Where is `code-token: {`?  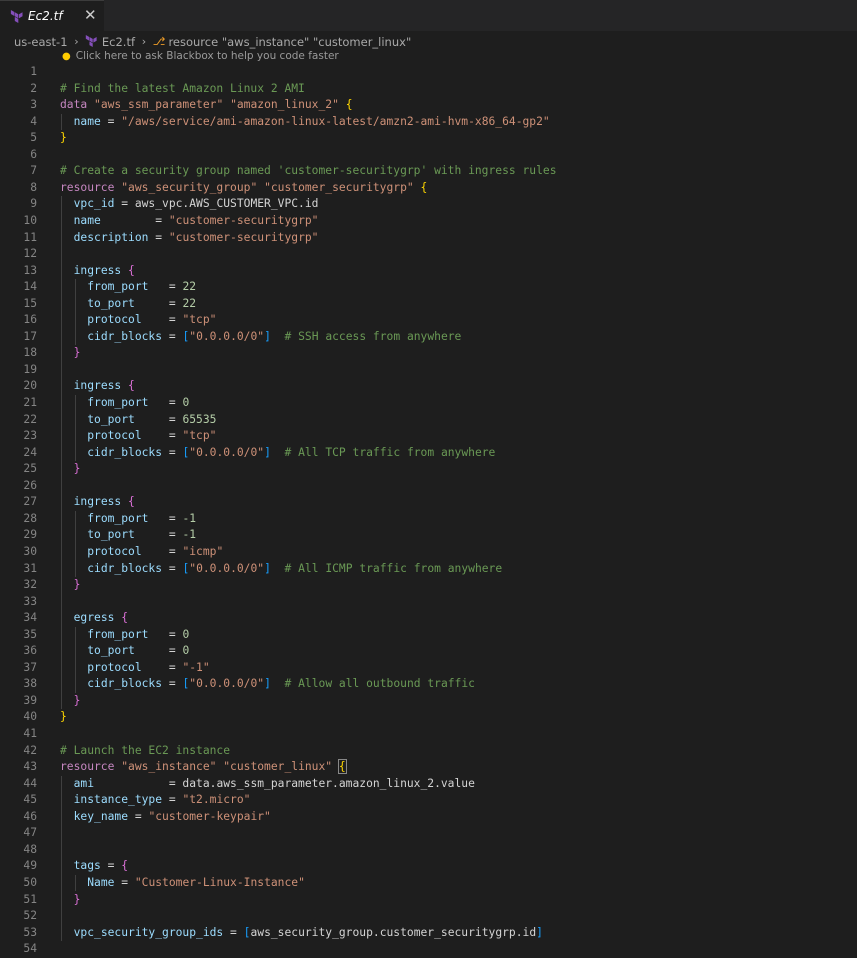
code-token: { is located at coordinates (131, 270).